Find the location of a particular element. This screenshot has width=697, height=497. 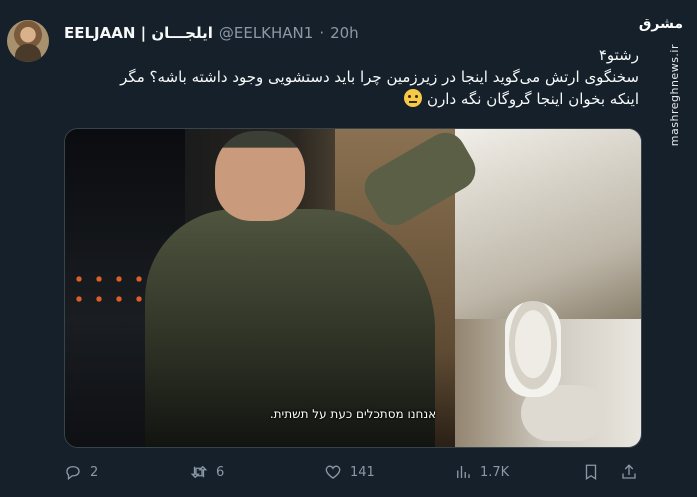

retweet-button: 6 is located at coordinates (207, 472).